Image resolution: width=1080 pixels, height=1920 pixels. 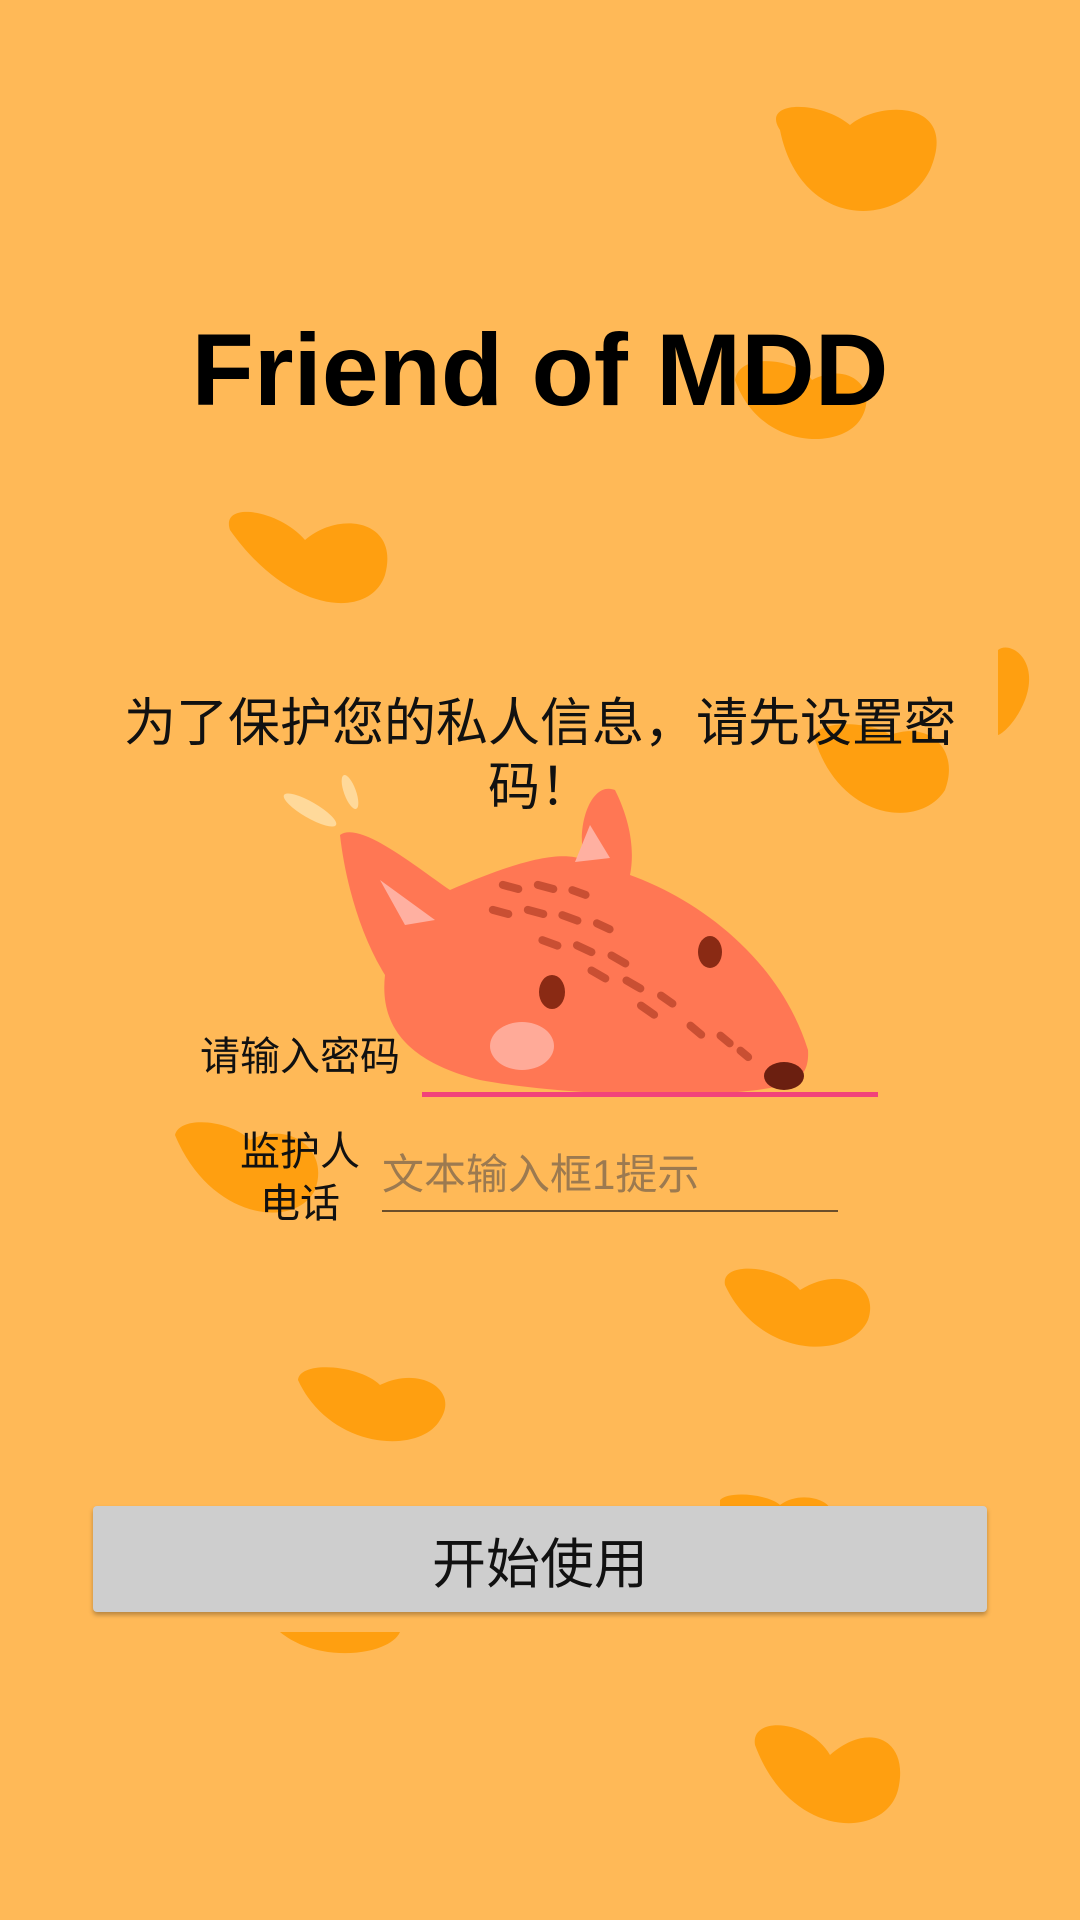 I want to click on guardian-phone-input, so click(x=610, y=1176).